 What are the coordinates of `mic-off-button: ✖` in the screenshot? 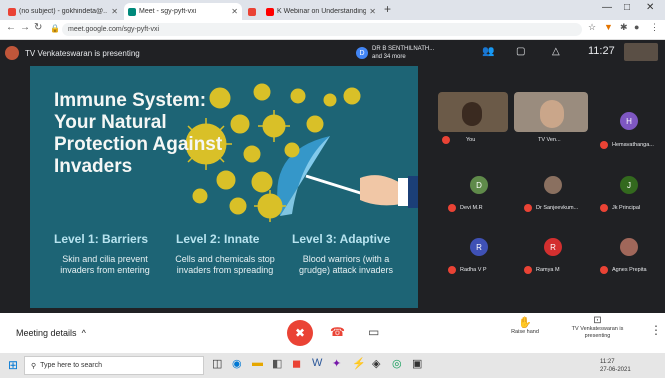 It's located at (300, 333).